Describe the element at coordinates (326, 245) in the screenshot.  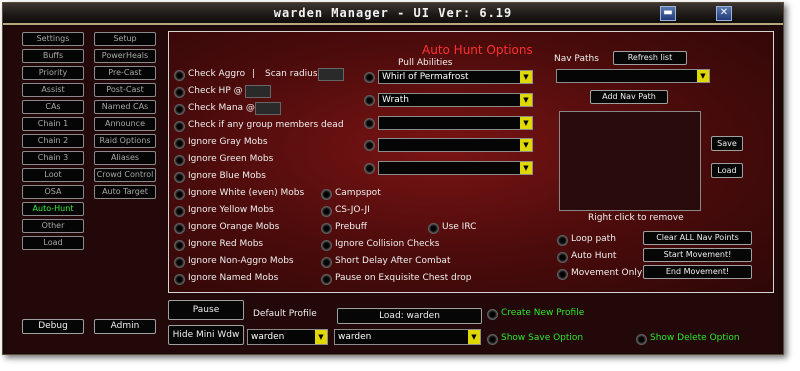
I see `ignore-collision-radio` at that location.